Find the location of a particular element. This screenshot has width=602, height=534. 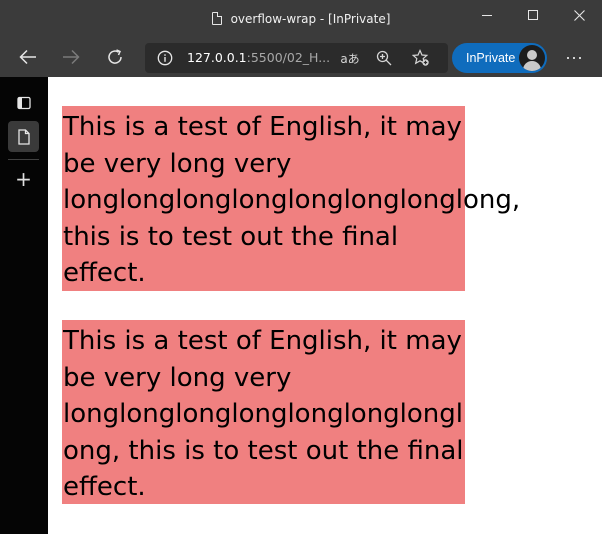

forward-button is located at coordinates (71, 57).